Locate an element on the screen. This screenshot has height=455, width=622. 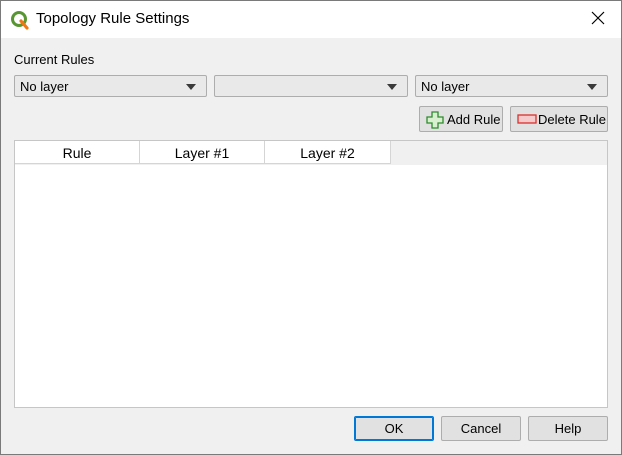
title-bar: Topology Rule Settings is located at coordinates (311, 19).